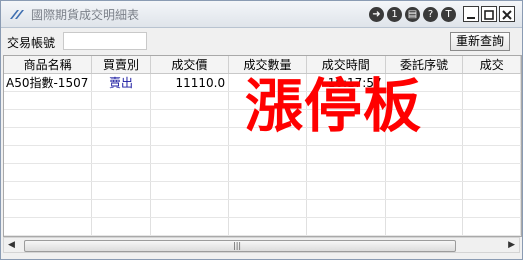  I want to click on col-header-side: 買賣別, so click(121, 65).